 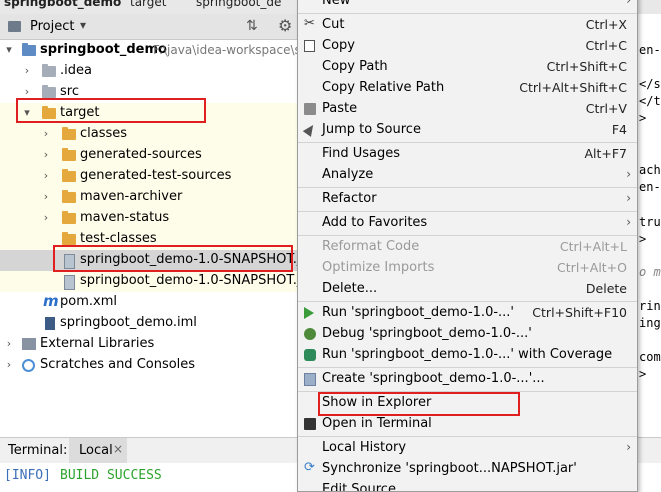 I want to click on terminal-tab-label: Local, so click(x=96, y=450).